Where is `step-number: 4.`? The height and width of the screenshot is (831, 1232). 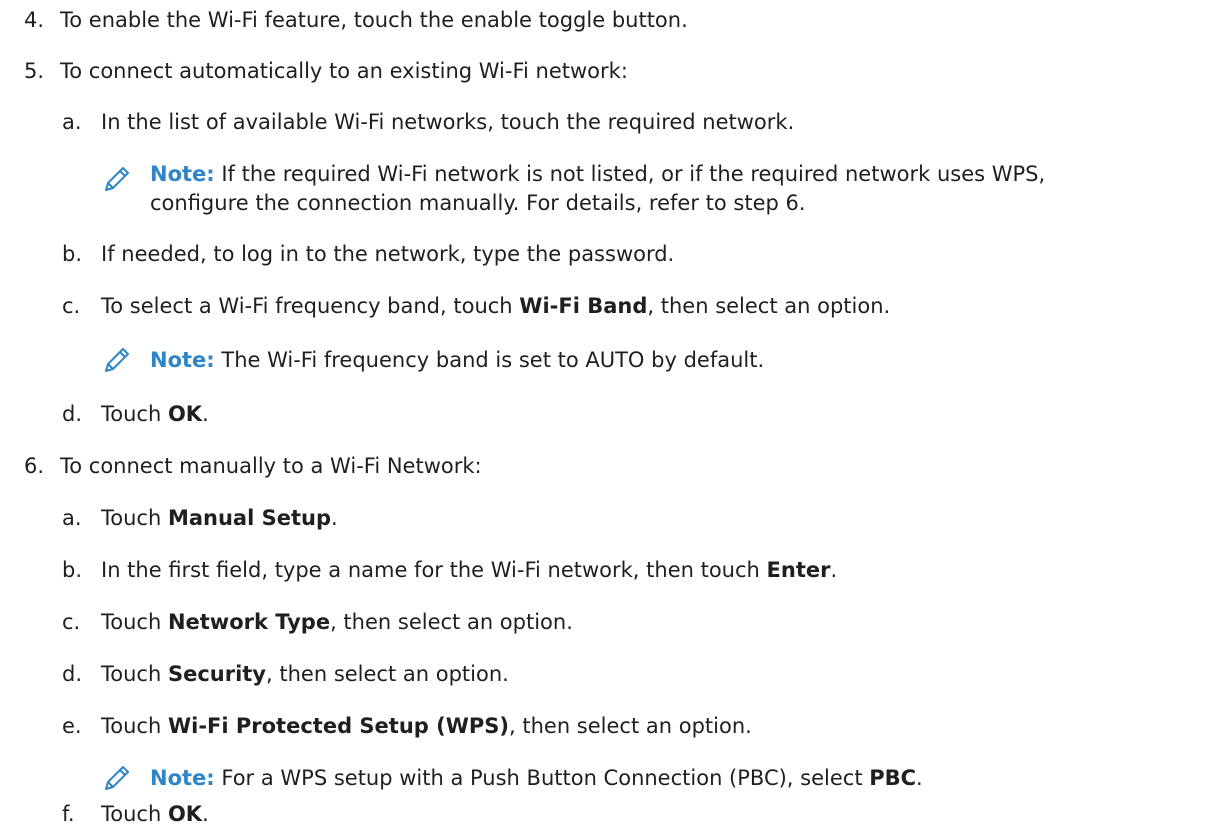 step-number: 4. is located at coordinates (34, 20).